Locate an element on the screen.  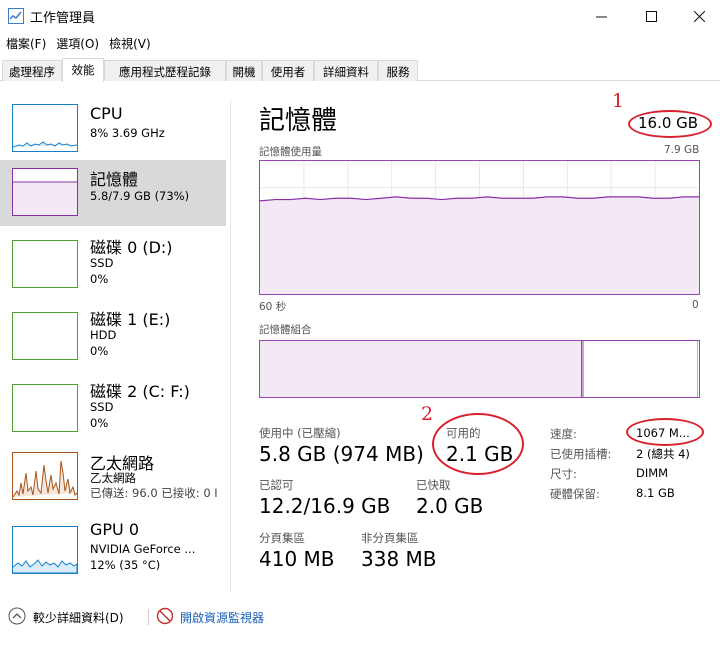
chart-time-left: 60 秒 is located at coordinates (273, 307).